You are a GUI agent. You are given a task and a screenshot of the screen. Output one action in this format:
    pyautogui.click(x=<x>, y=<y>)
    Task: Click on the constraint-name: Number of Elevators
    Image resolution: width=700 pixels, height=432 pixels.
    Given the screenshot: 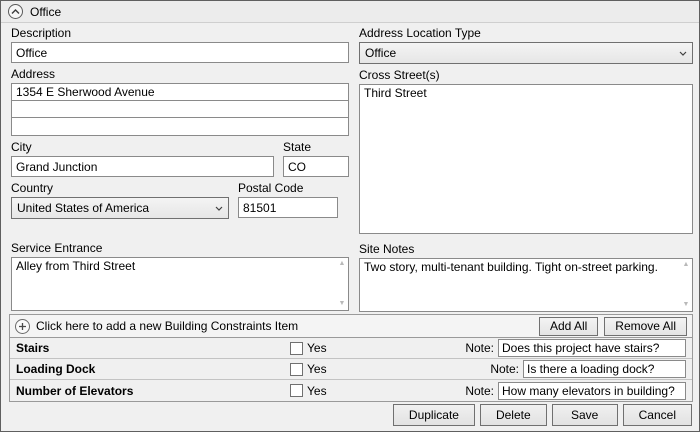 What is the action you would take?
    pyautogui.click(x=75, y=390)
    